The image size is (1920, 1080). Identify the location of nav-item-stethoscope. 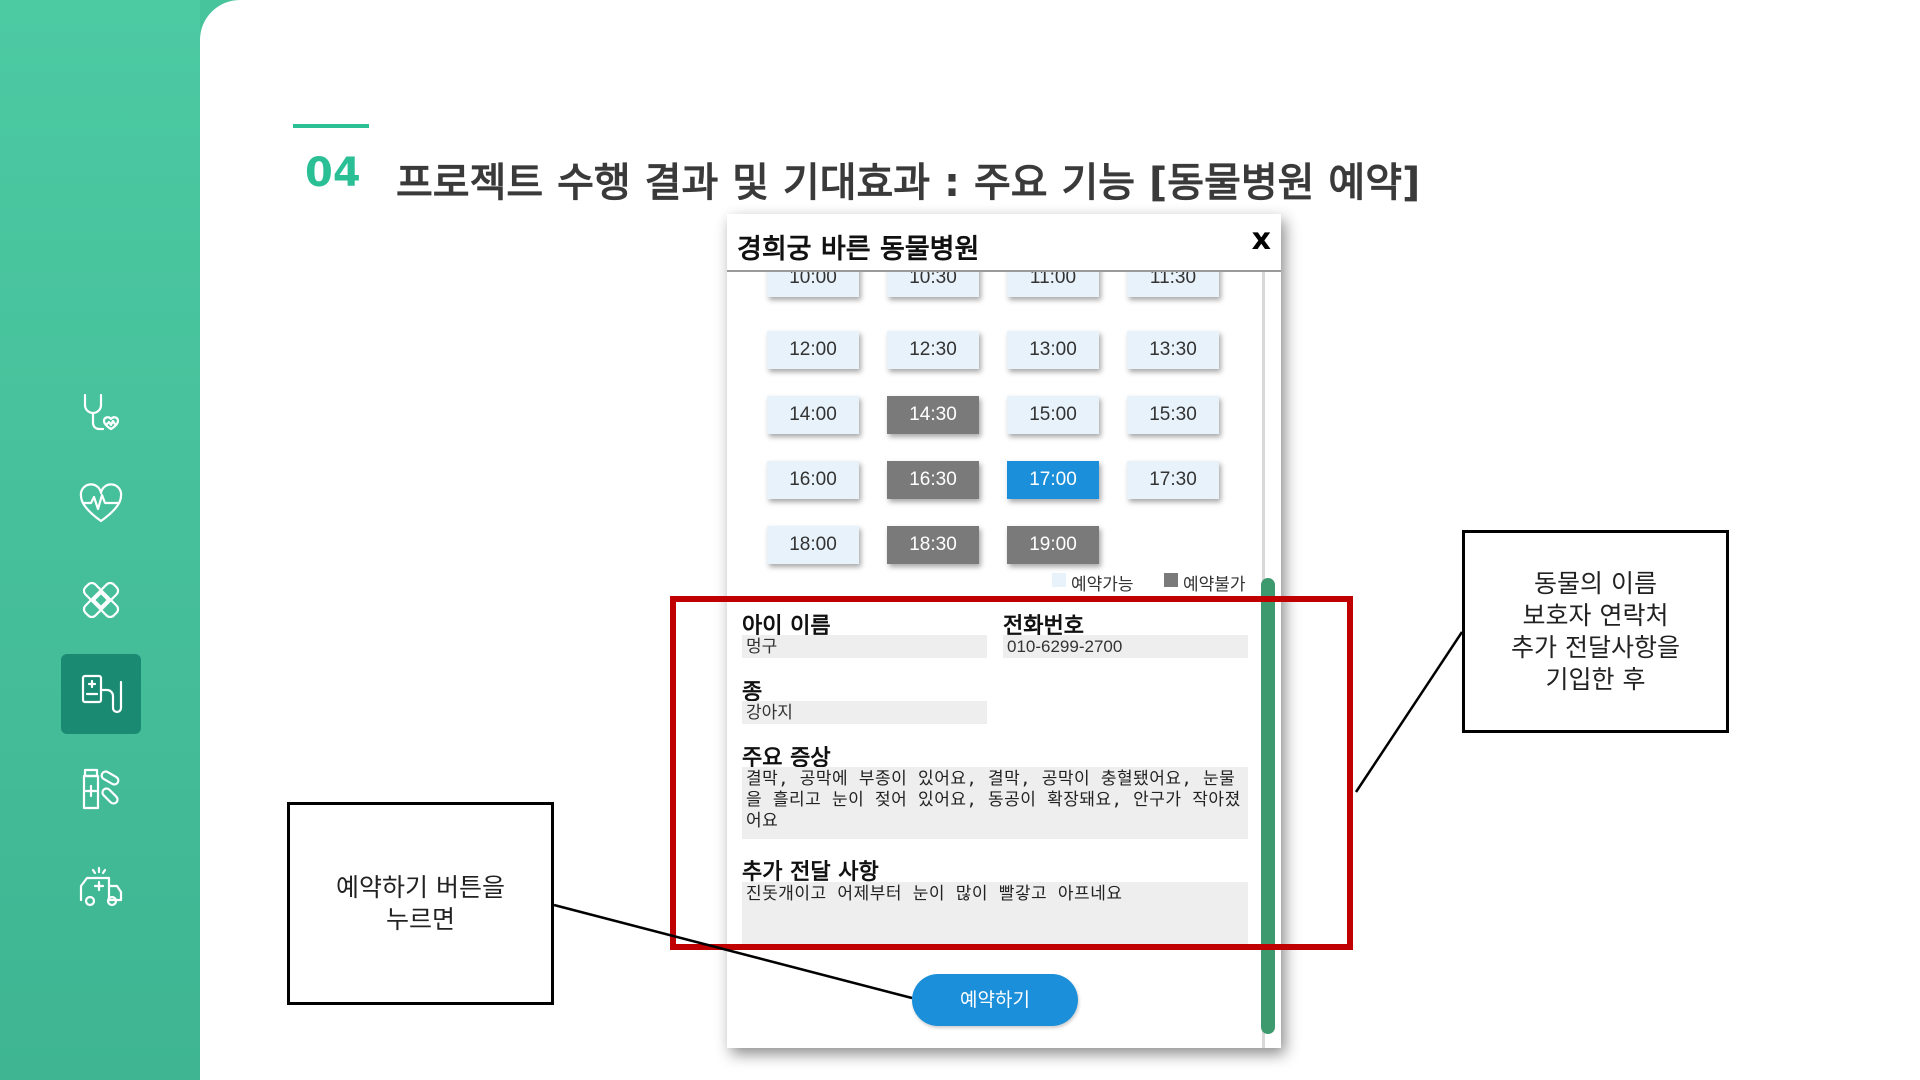
(101, 415).